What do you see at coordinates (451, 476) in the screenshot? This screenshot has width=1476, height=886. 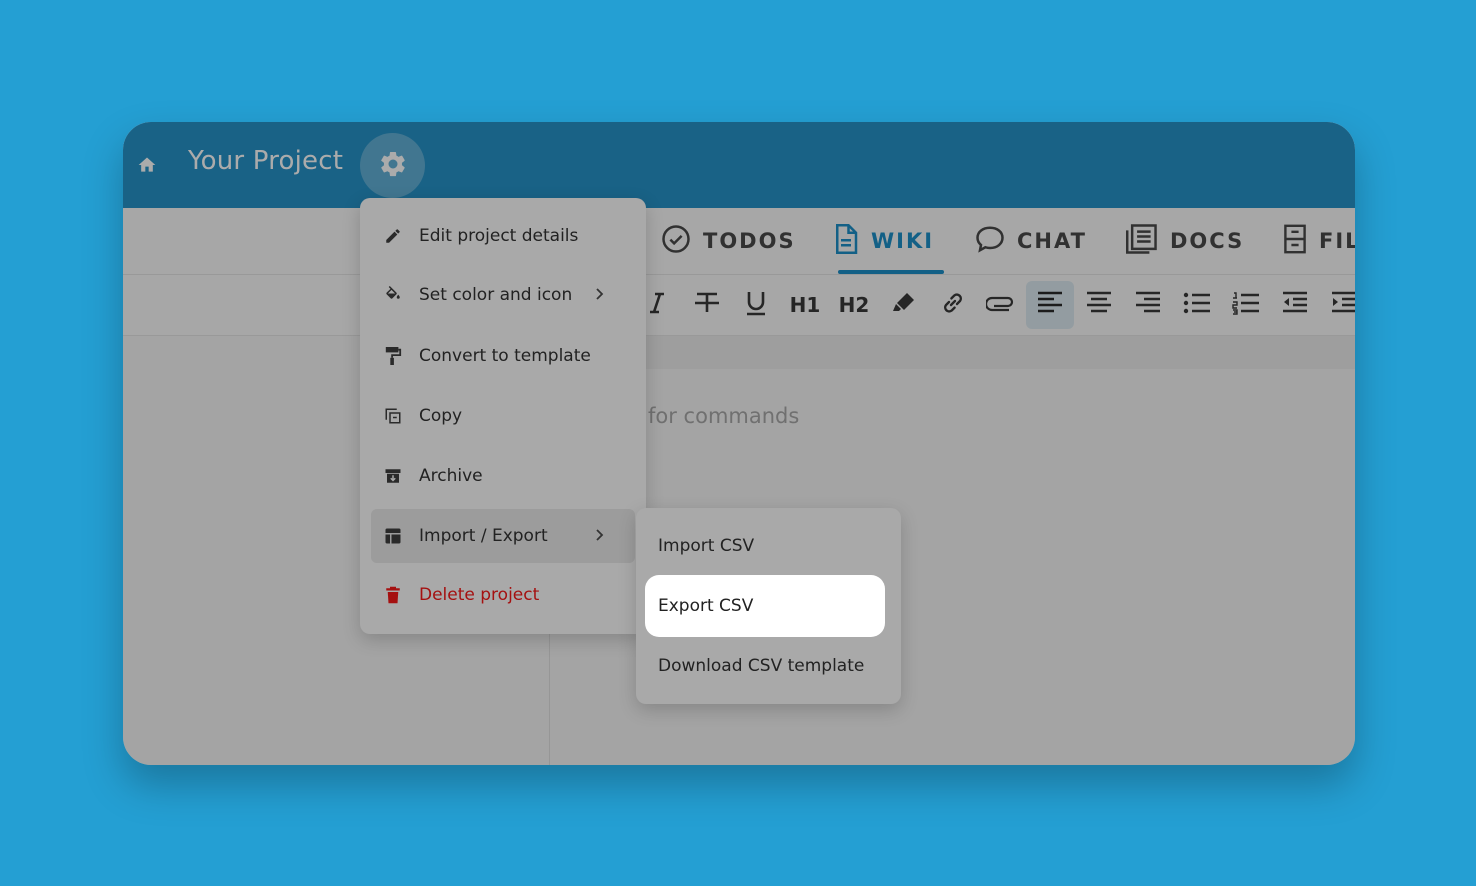 I see `menu-item-label: Archive` at bounding box center [451, 476].